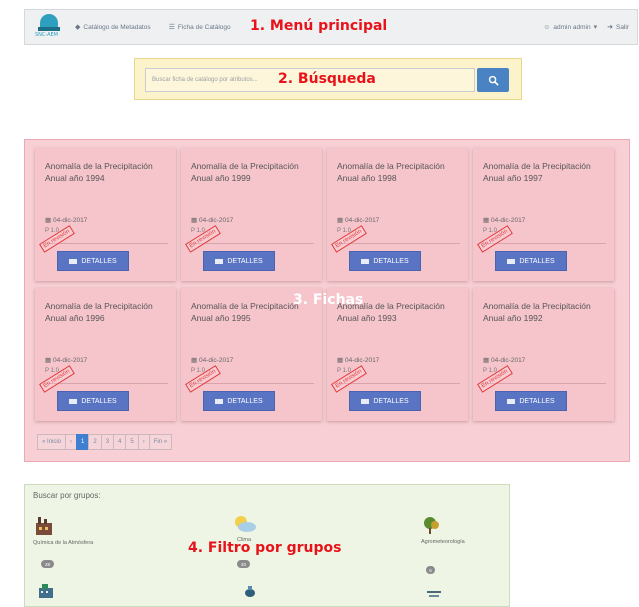 Image resolution: width=639 pixels, height=607 pixels. What do you see at coordinates (171, 27) in the screenshot?
I see `list-icon: ☰` at bounding box center [171, 27].